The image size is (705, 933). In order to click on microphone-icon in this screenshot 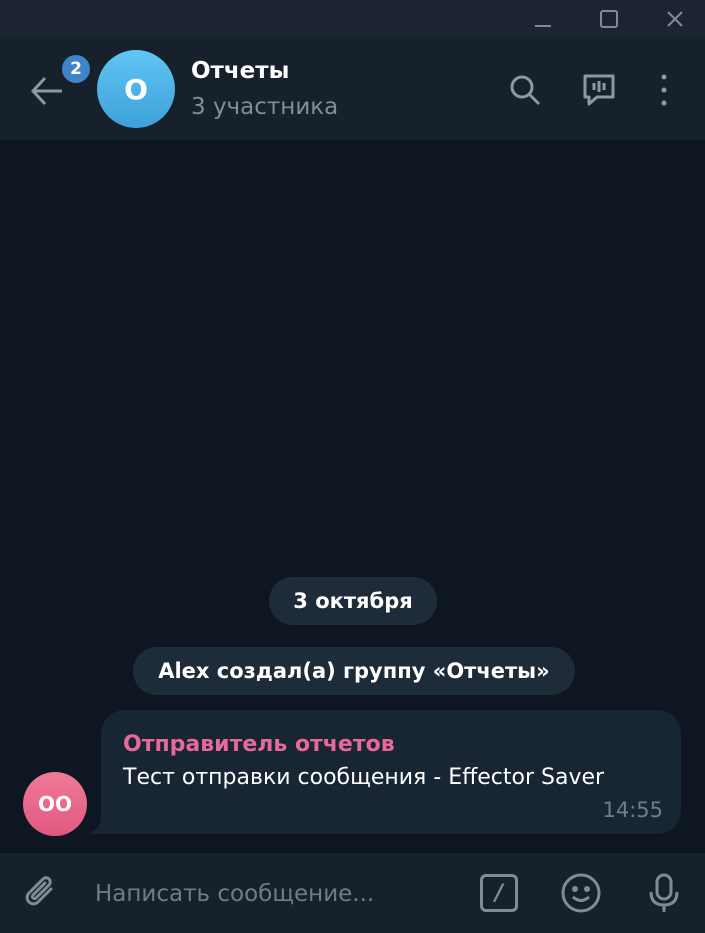, I will do `click(664, 892)`.